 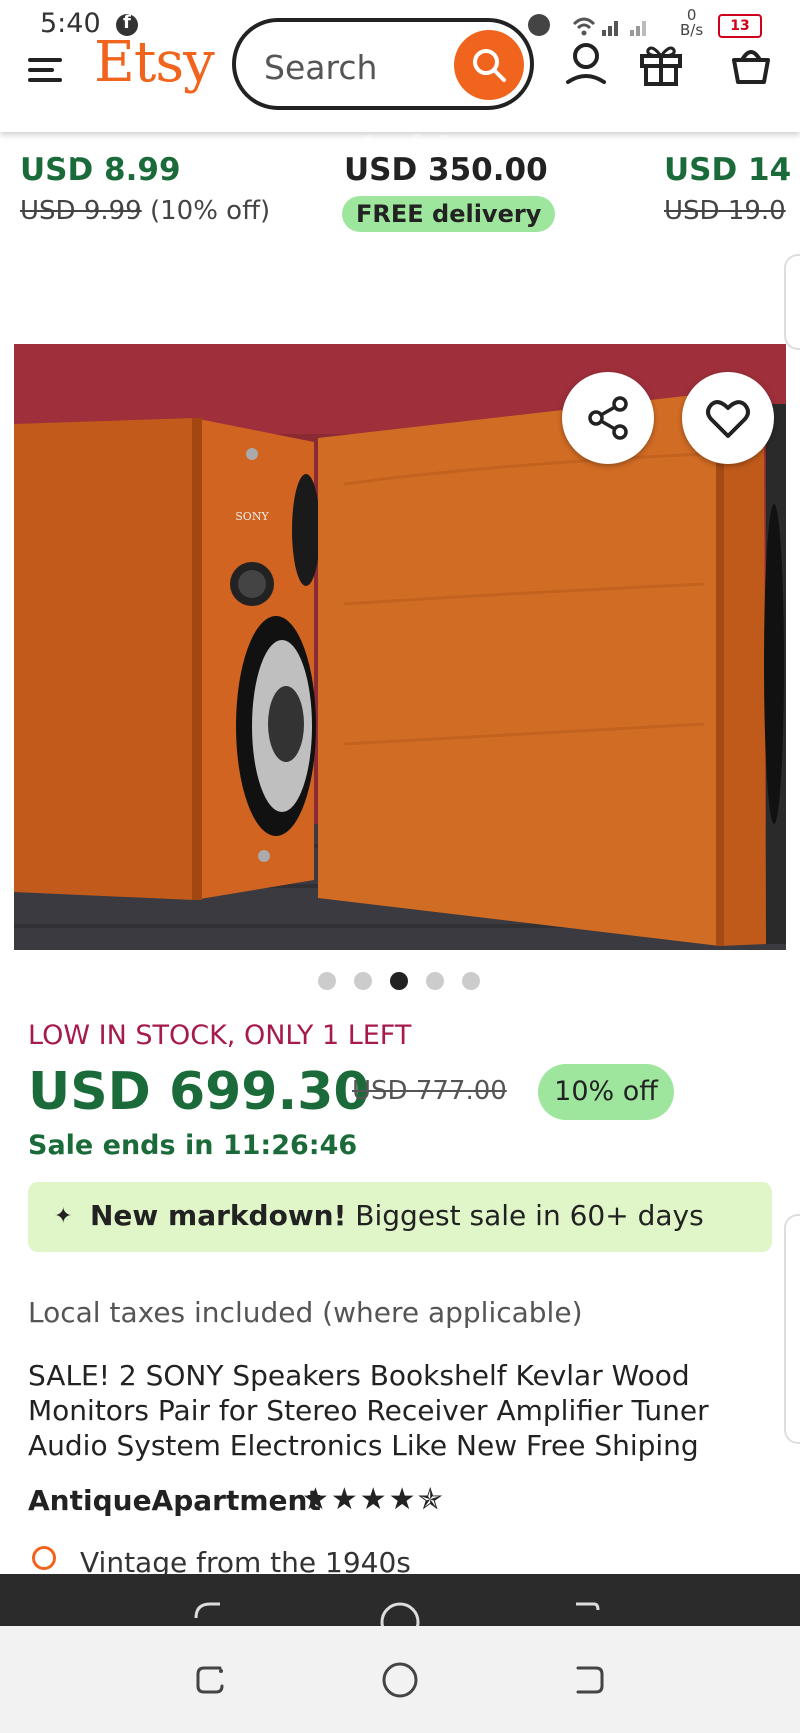 What do you see at coordinates (63, 1216) in the screenshot?
I see `sparkle-icon: ✦` at bounding box center [63, 1216].